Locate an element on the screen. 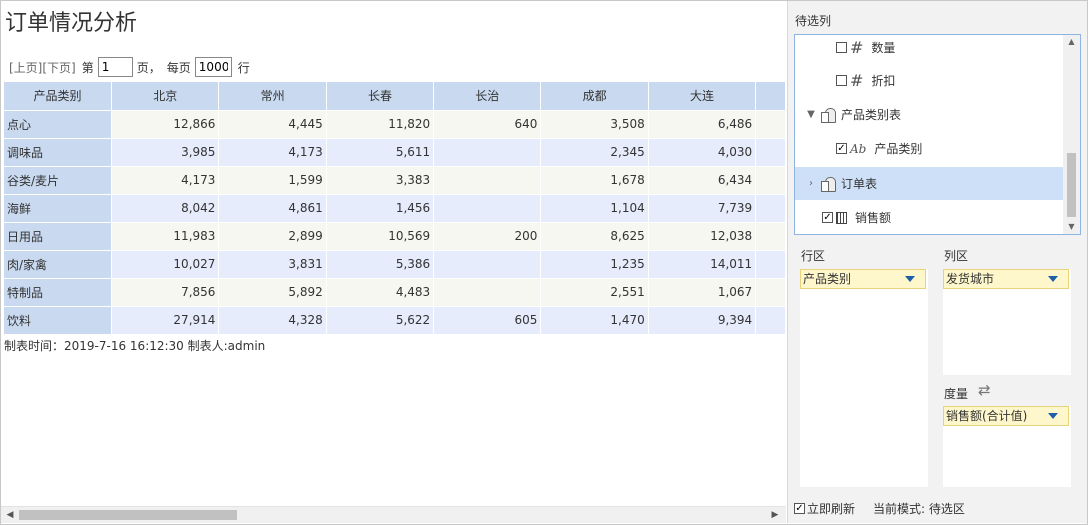 The width and height of the screenshot is (1088, 525). table-cell: 12,866 is located at coordinates (165, 124).